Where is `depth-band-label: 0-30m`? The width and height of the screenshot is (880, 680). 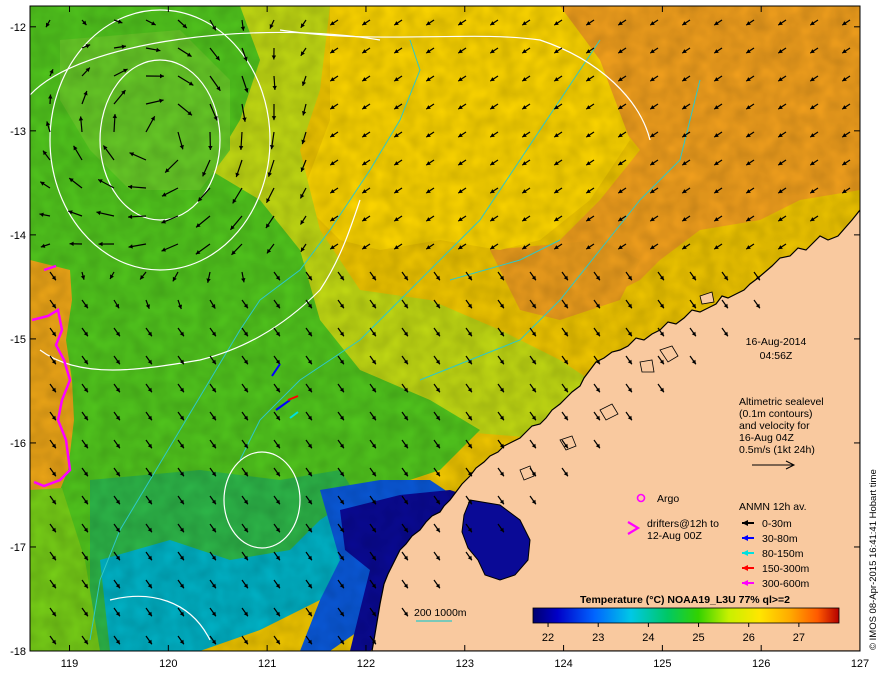 depth-band-label: 0-30m is located at coordinates (777, 524).